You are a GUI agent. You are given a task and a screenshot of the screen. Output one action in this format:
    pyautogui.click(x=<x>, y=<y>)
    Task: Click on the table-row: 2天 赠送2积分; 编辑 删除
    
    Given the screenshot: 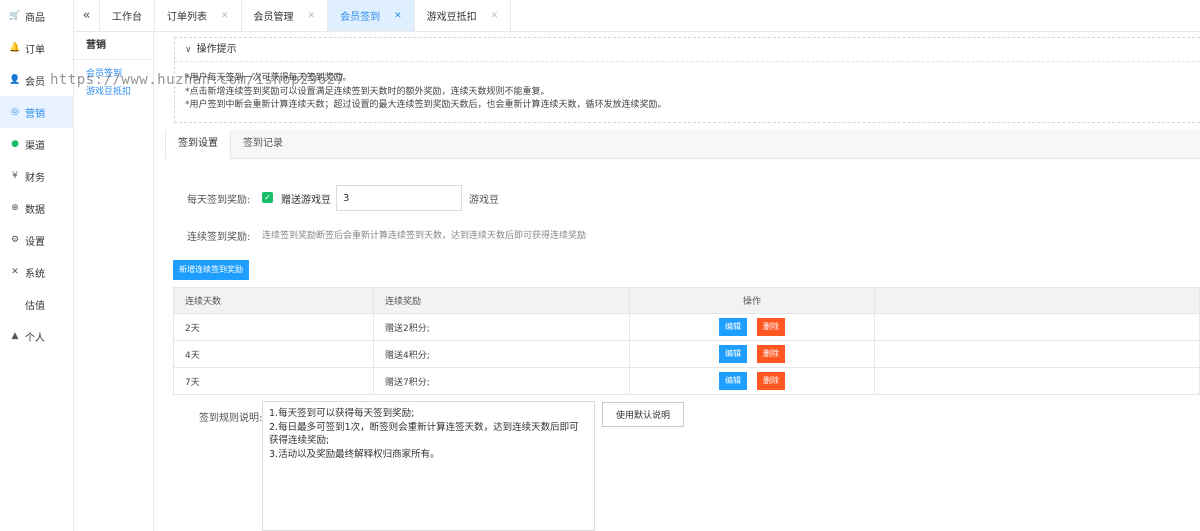 What is the action you would take?
    pyautogui.click(x=686, y=327)
    